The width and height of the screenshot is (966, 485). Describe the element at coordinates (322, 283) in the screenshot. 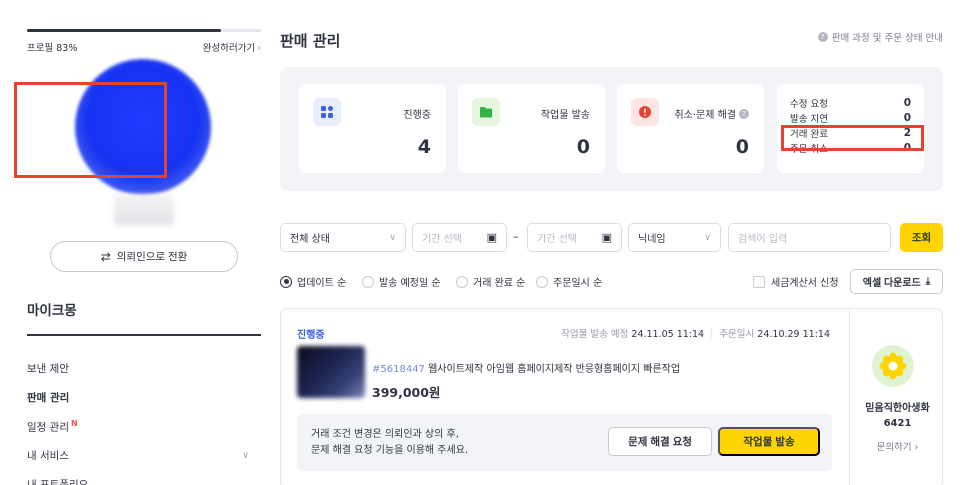

I see `sort-label: 업데이트 순` at that location.